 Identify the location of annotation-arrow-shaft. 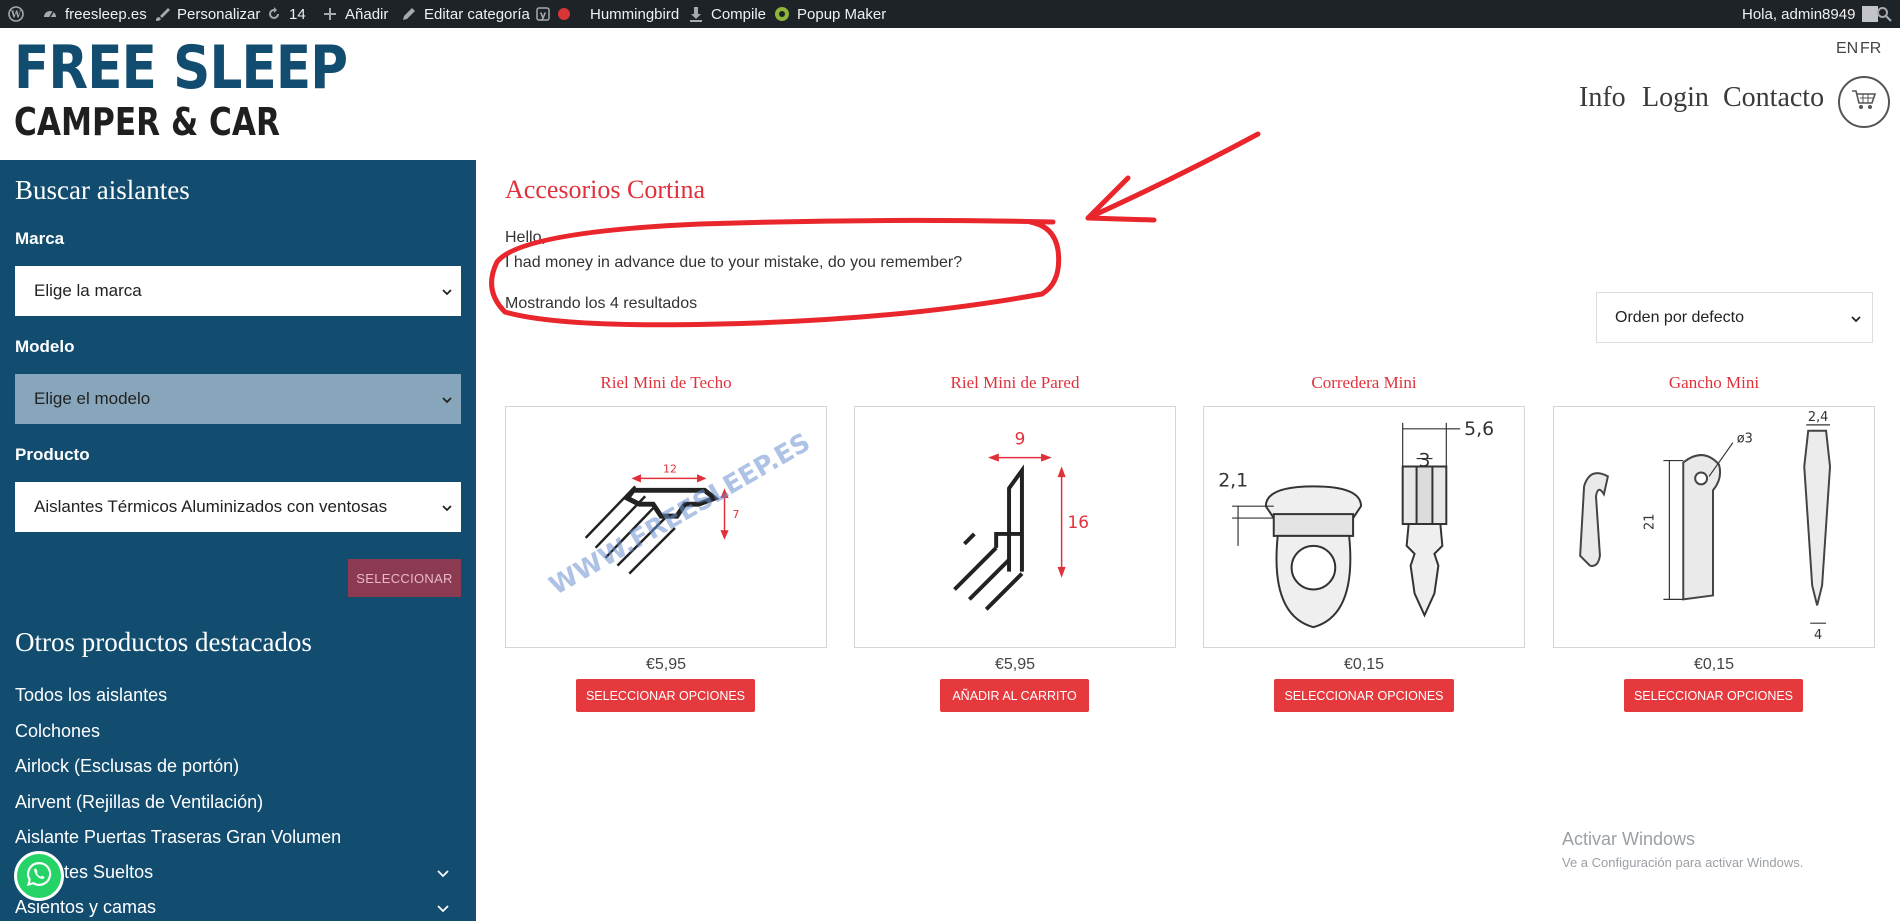
(1173, 176).